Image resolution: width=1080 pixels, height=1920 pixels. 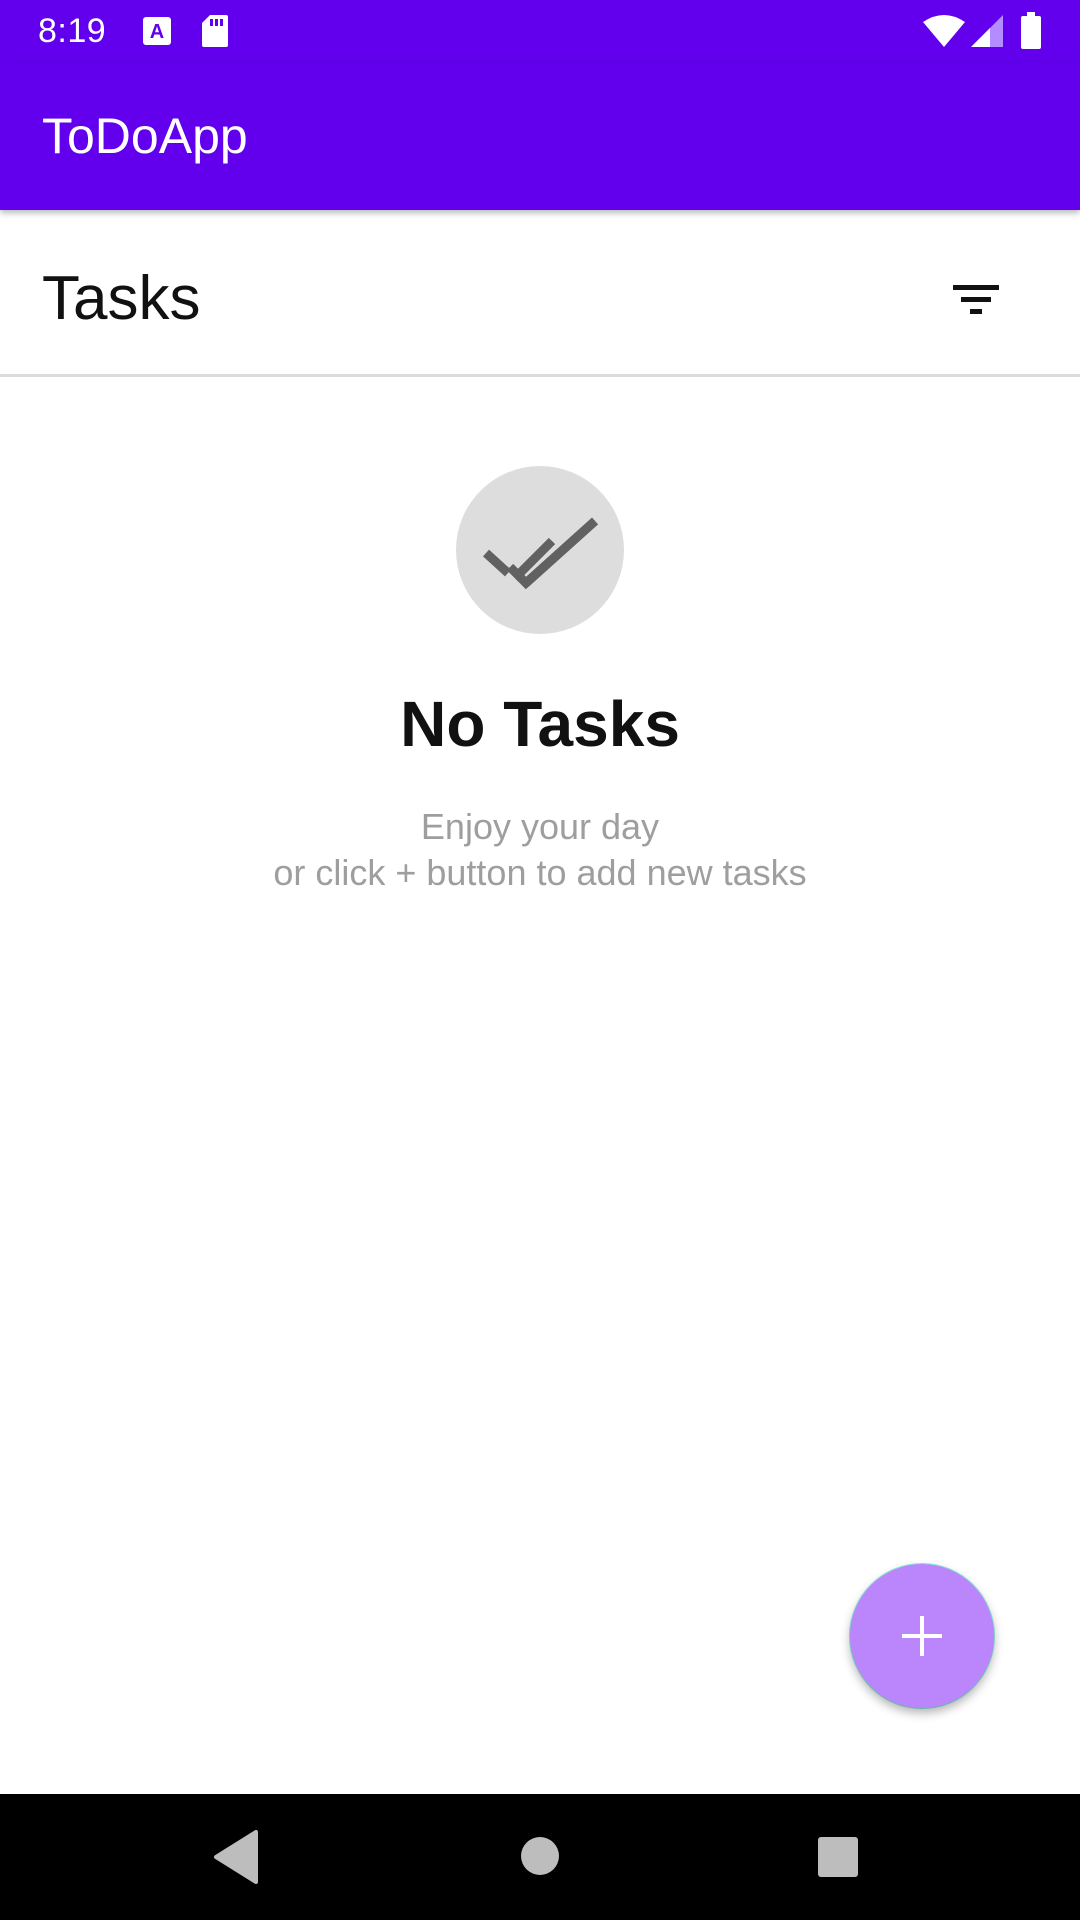 I want to click on sd-card-icon, so click(x=215, y=33).